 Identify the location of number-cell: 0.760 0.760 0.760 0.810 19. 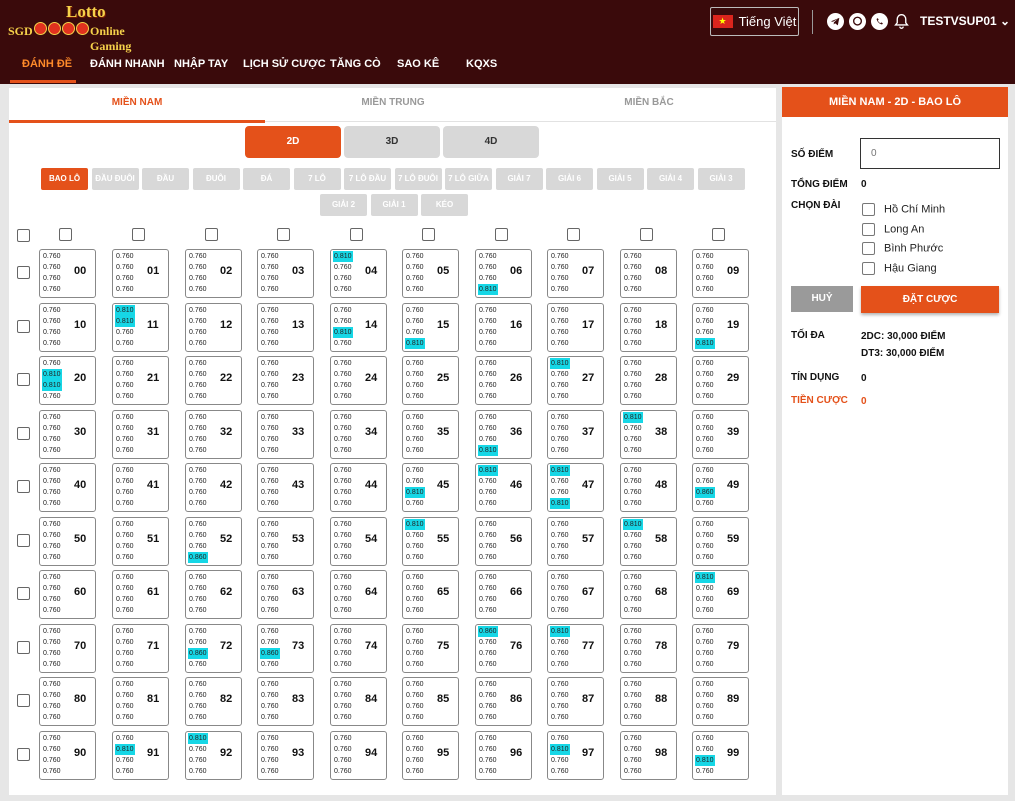
(720, 327).